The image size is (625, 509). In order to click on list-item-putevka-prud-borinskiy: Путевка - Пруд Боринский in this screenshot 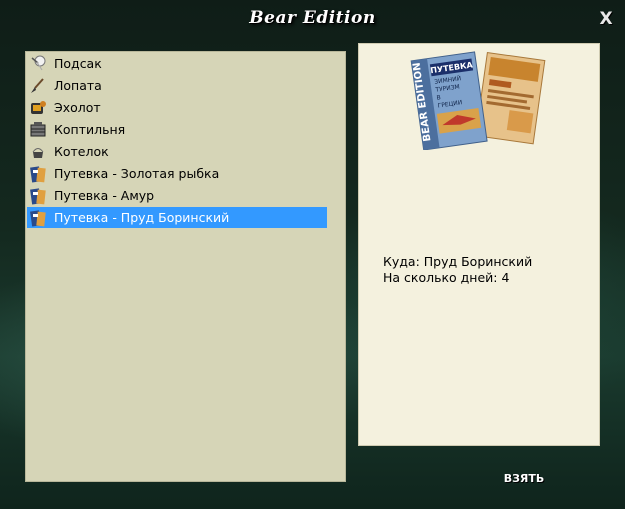, I will do `click(177, 217)`.